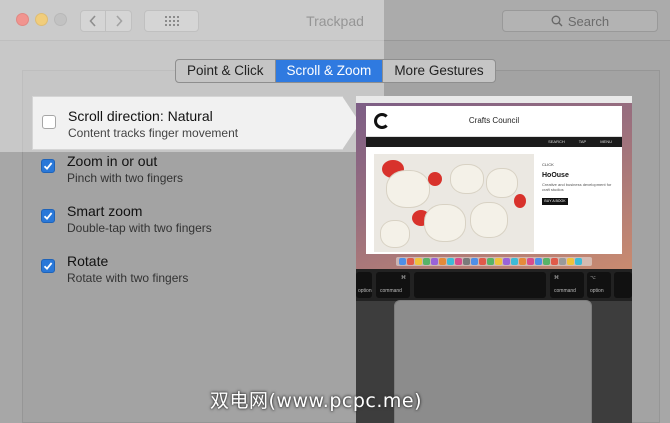  Describe the element at coordinates (438, 71) in the screenshot. I see `tab-more-gestures: More Gestures` at that location.